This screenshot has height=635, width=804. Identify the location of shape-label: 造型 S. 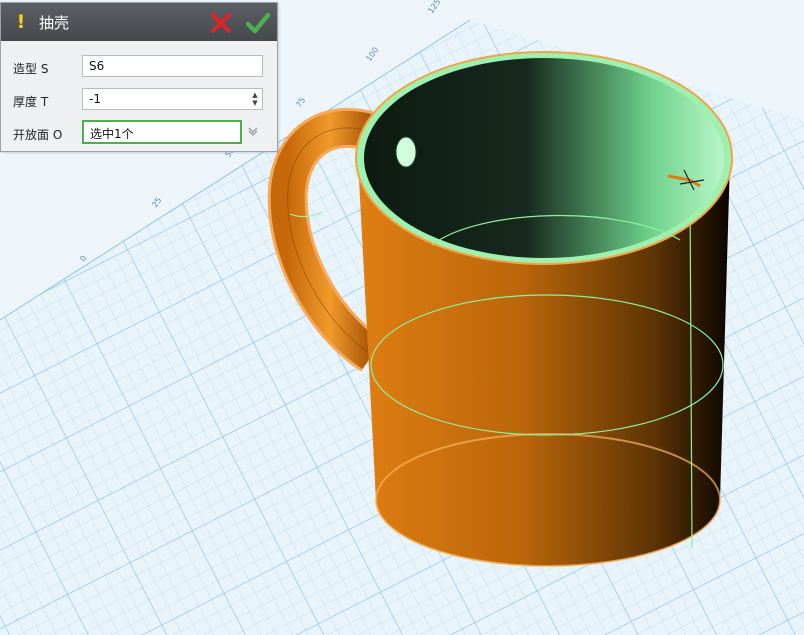
(31, 69).